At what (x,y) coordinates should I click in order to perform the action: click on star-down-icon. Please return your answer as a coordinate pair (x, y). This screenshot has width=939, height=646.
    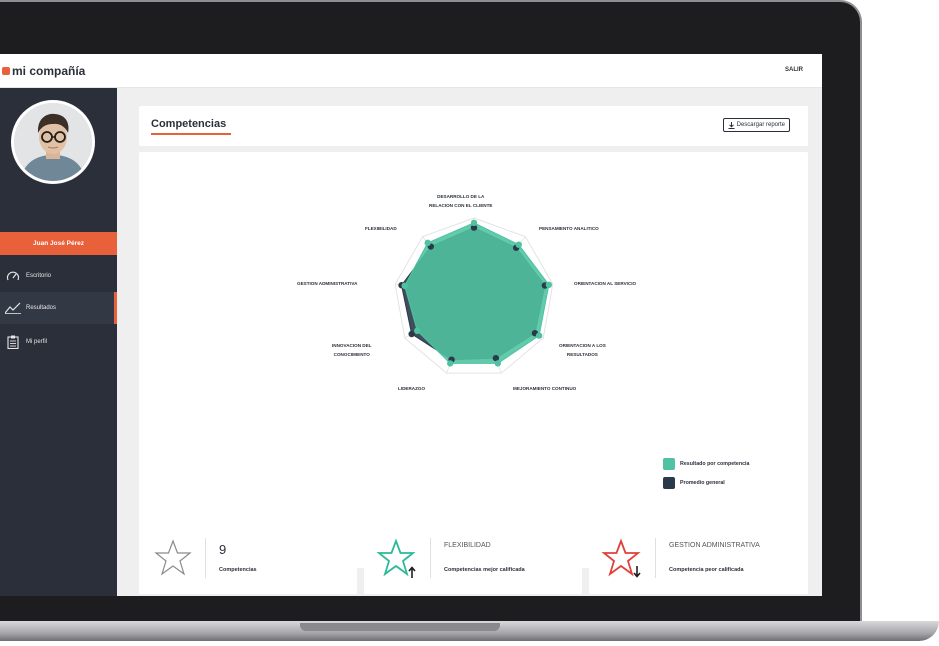
    Looking at the image, I should click on (621, 558).